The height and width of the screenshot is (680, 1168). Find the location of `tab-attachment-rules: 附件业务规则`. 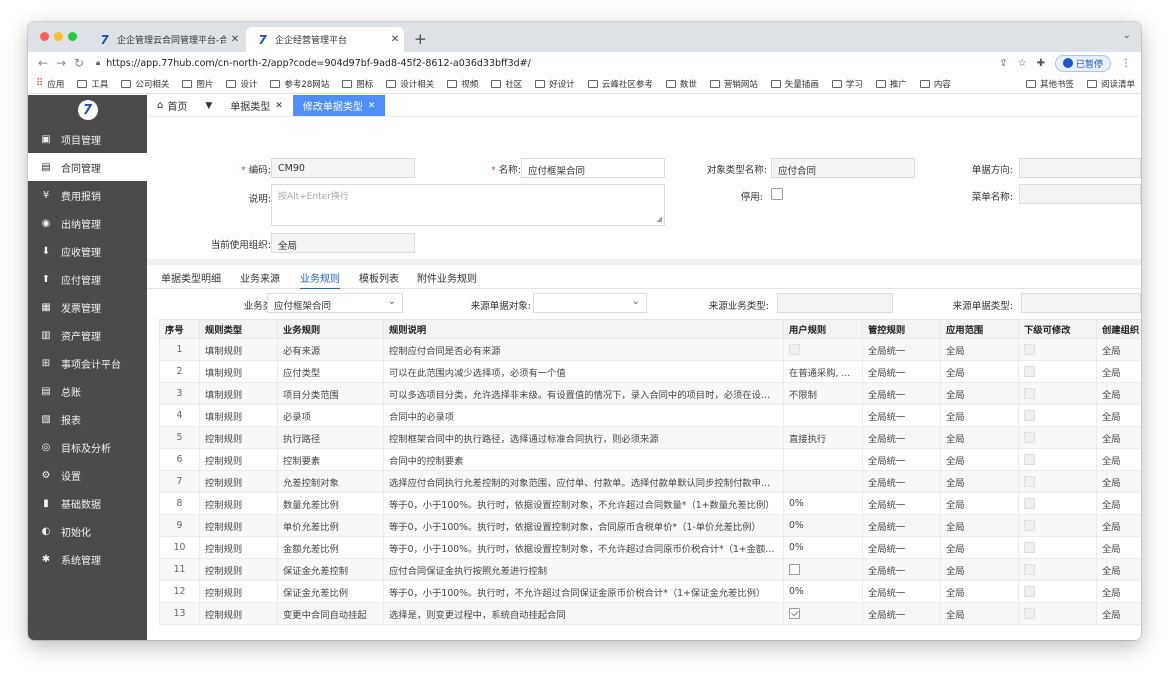

tab-attachment-rules: 附件业务规则 is located at coordinates (447, 277).